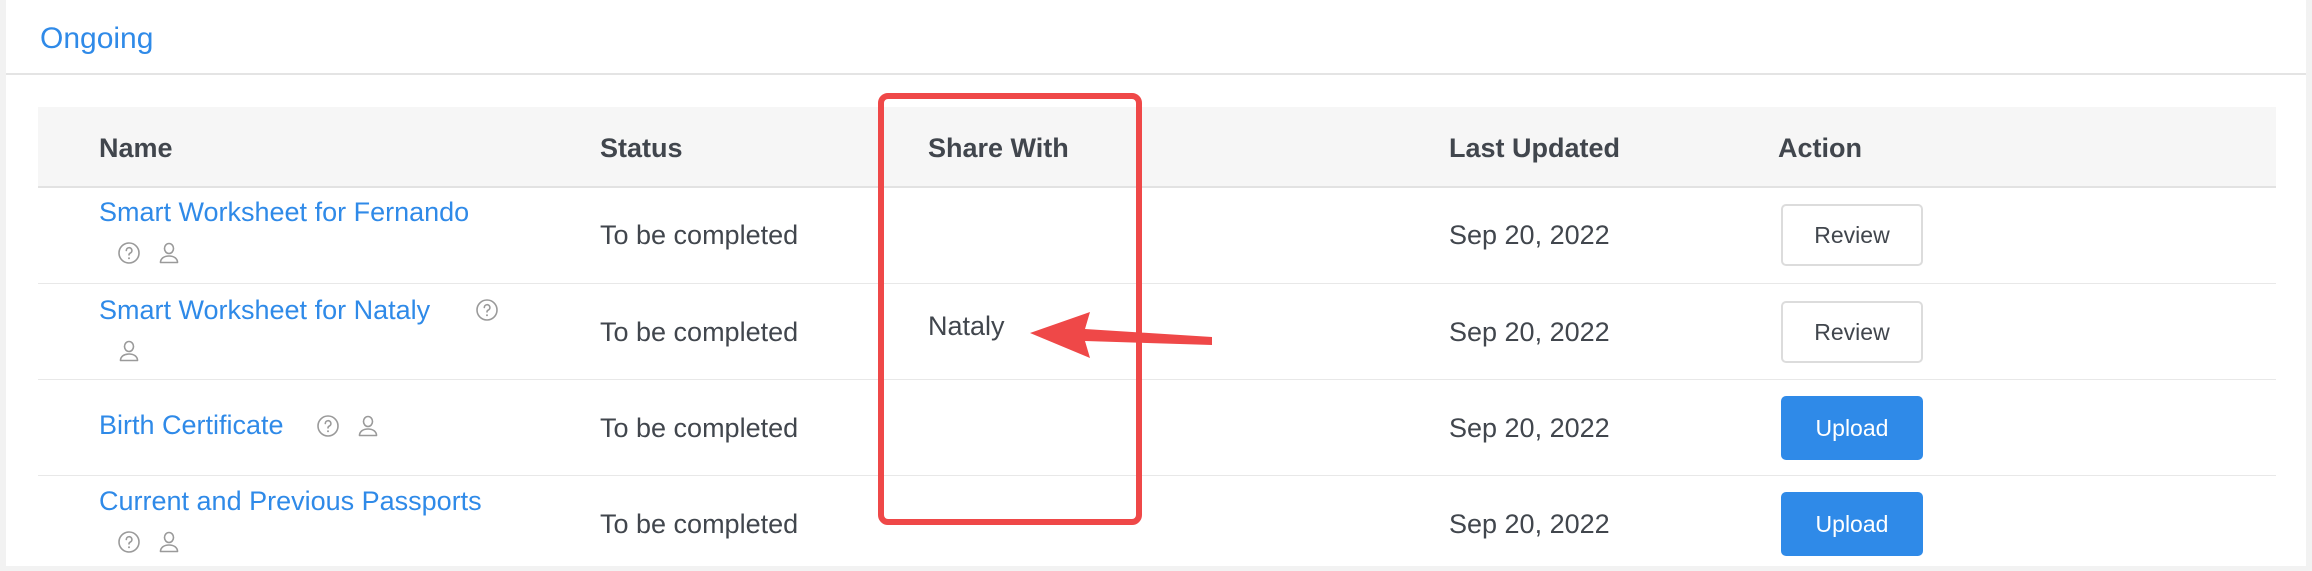 This screenshot has height=571, width=2312. Describe the element at coordinates (136, 148) in the screenshot. I see `column-header-name: Name` at that location.